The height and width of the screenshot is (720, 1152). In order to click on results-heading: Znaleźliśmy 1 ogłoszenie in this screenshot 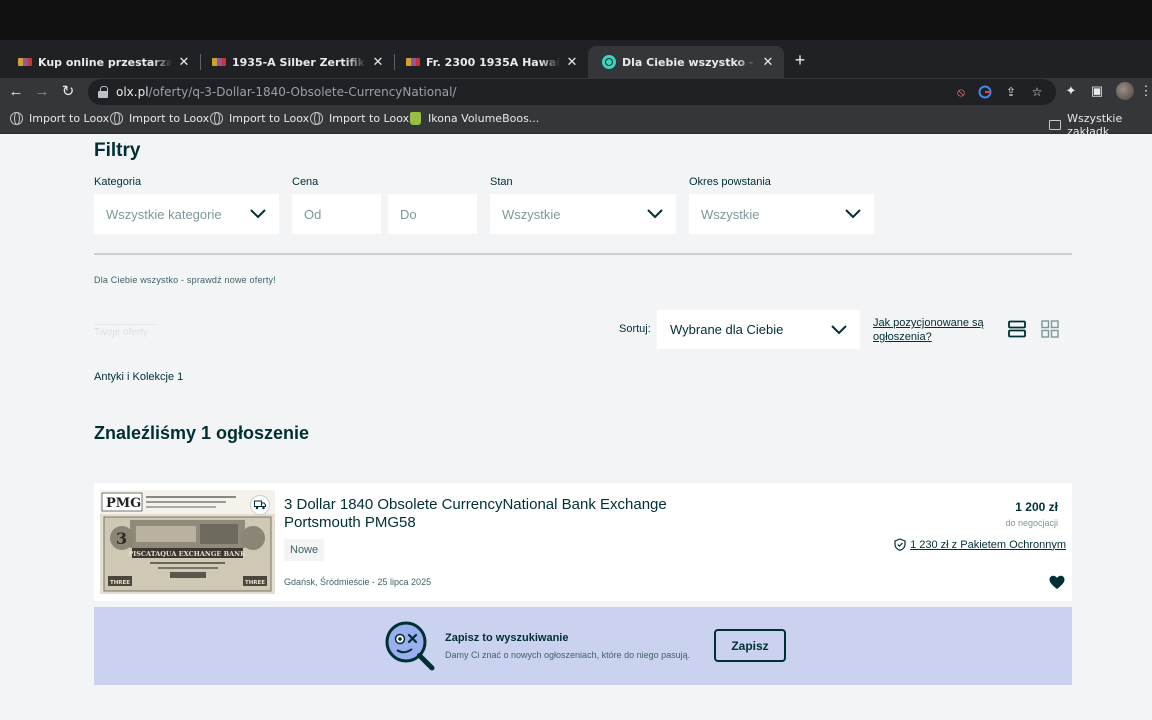, I will do `click(202, 433)`.